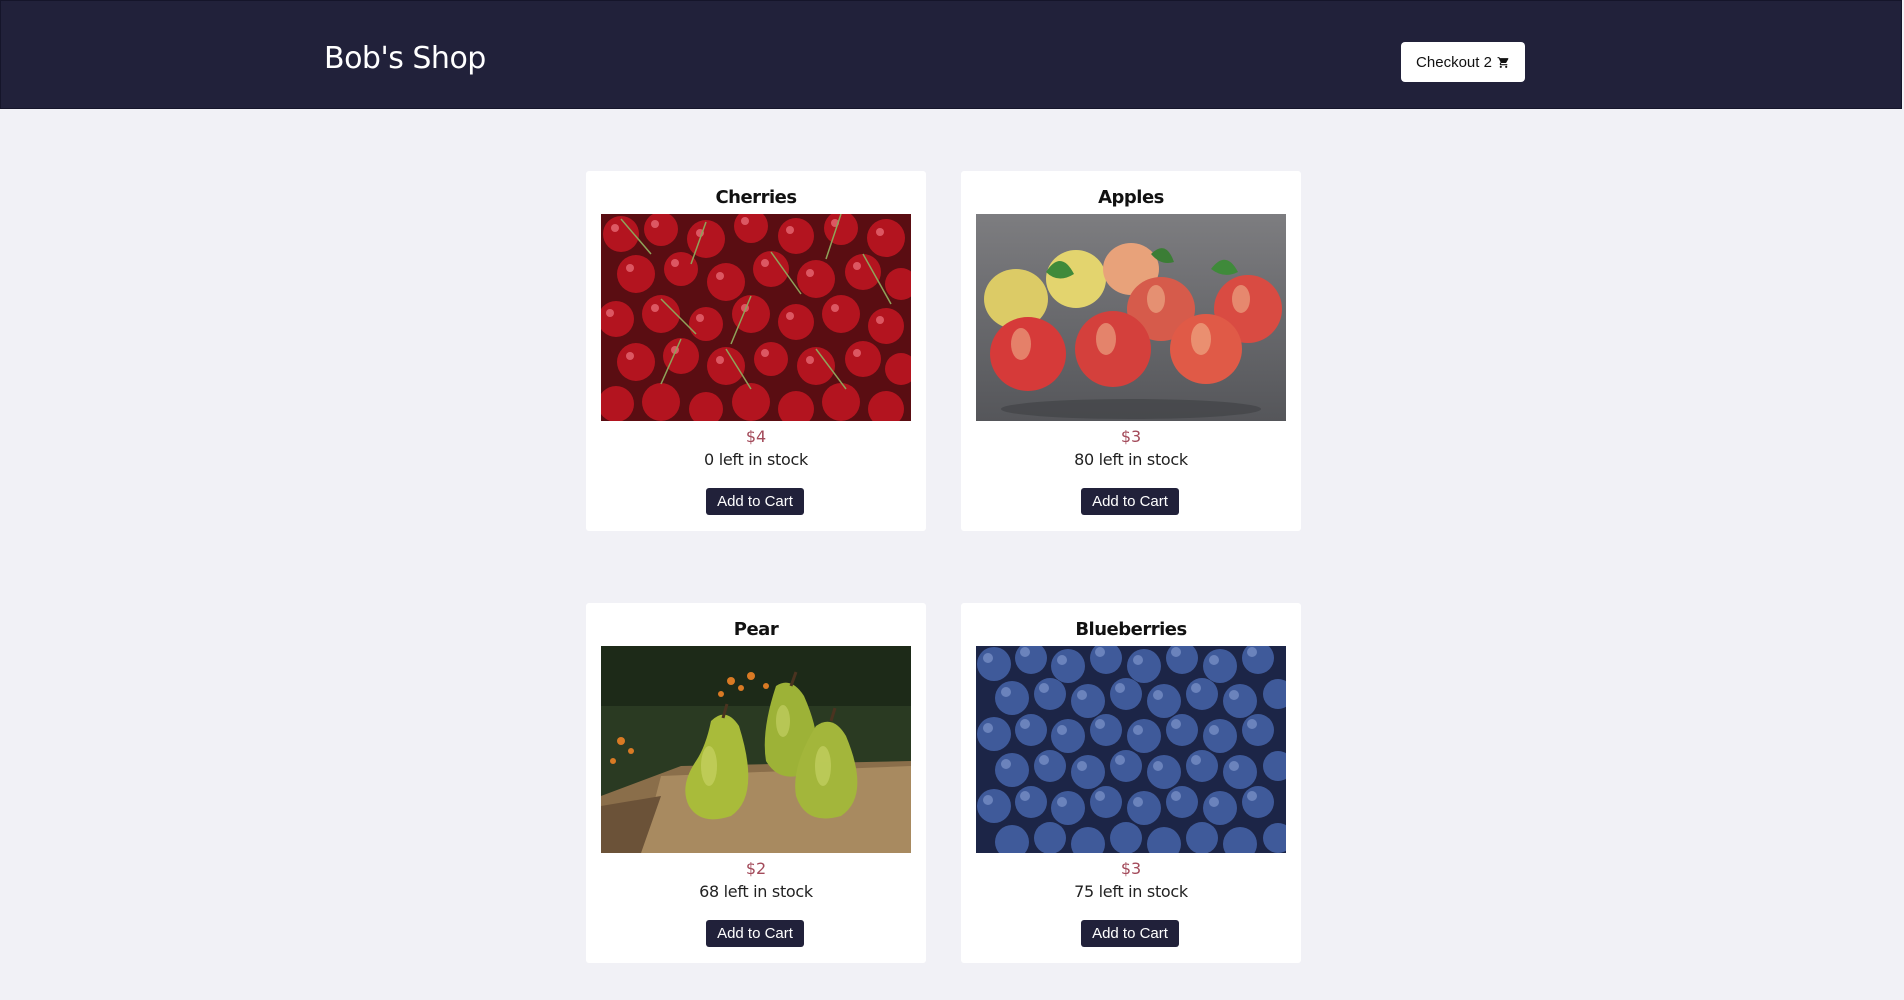  Describe the element at coordinates (756, 749) in the screenshot. I see `product-image-pear` at that location.